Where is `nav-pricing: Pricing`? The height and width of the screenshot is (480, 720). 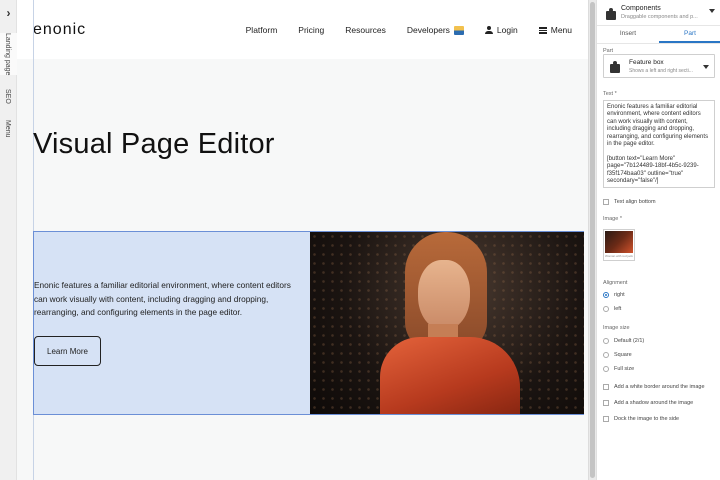 nav-pricing: Pricing is located at coordinates (311, 30).